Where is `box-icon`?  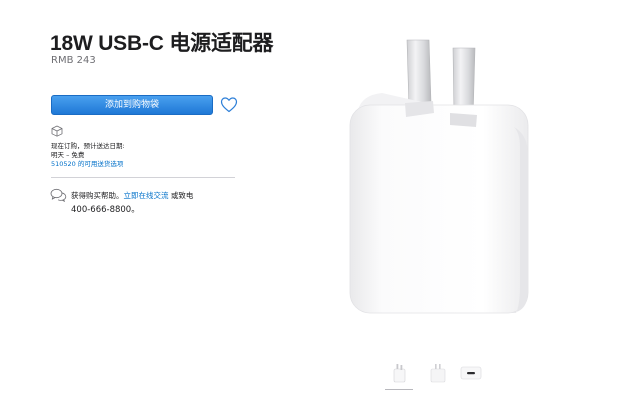 box-icon is located at coordinates (57, 131).